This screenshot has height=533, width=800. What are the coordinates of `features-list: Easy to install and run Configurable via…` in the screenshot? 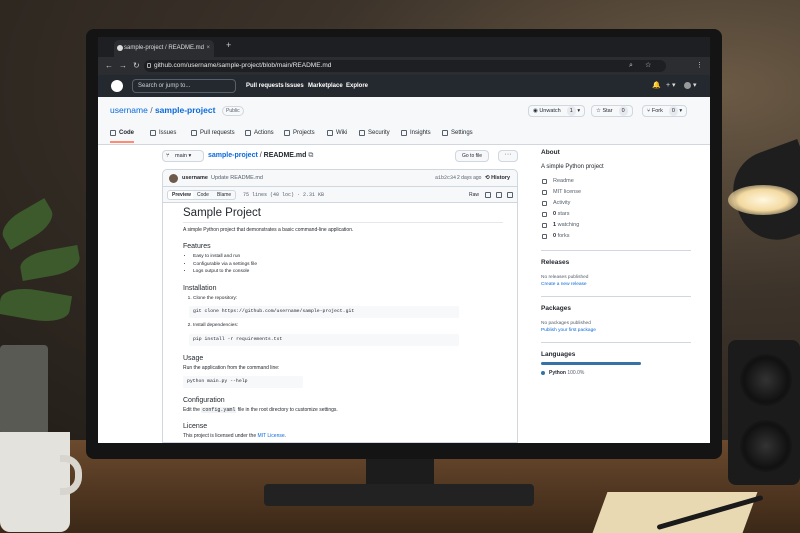 It's located at (343, 264).